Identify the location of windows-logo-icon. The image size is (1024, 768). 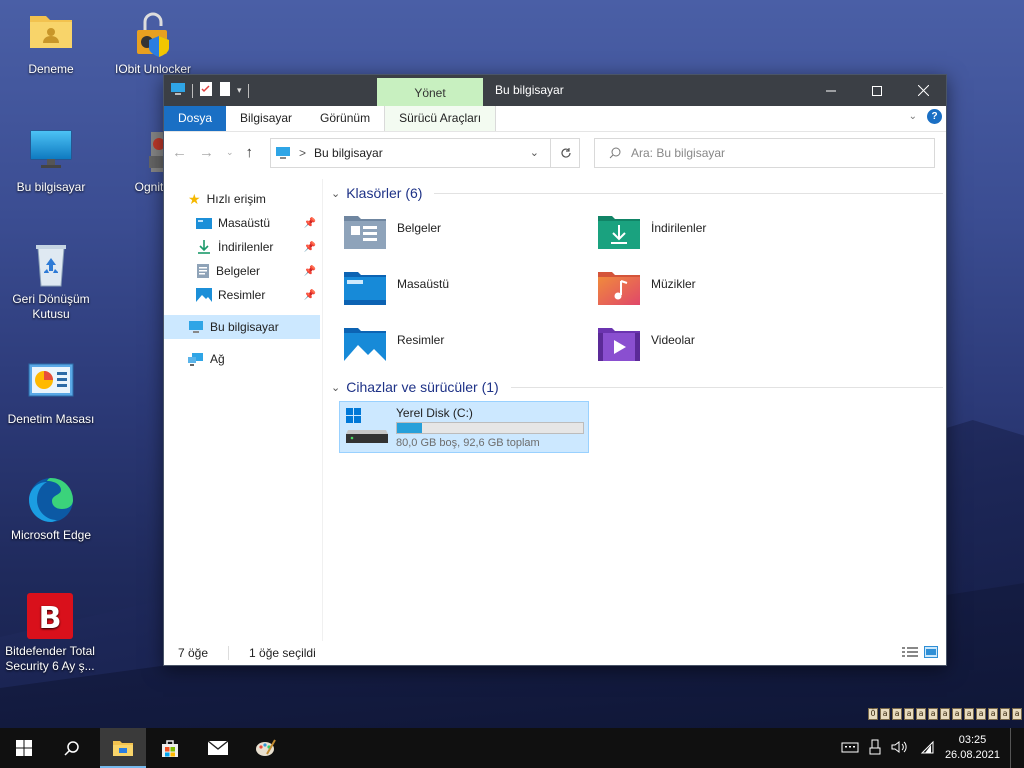
(24, 748).